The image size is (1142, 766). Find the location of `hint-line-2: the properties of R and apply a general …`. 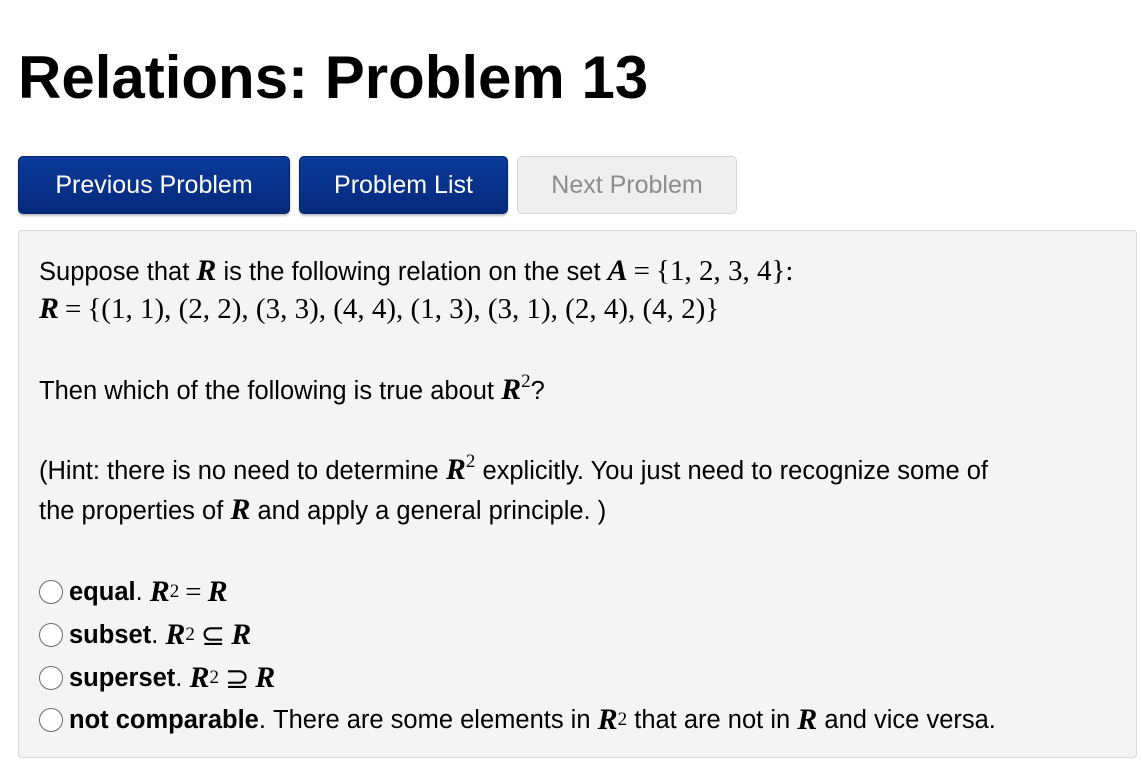

hint-line-2: the properties of R and apply a general … is located at coordinates (322, 510).